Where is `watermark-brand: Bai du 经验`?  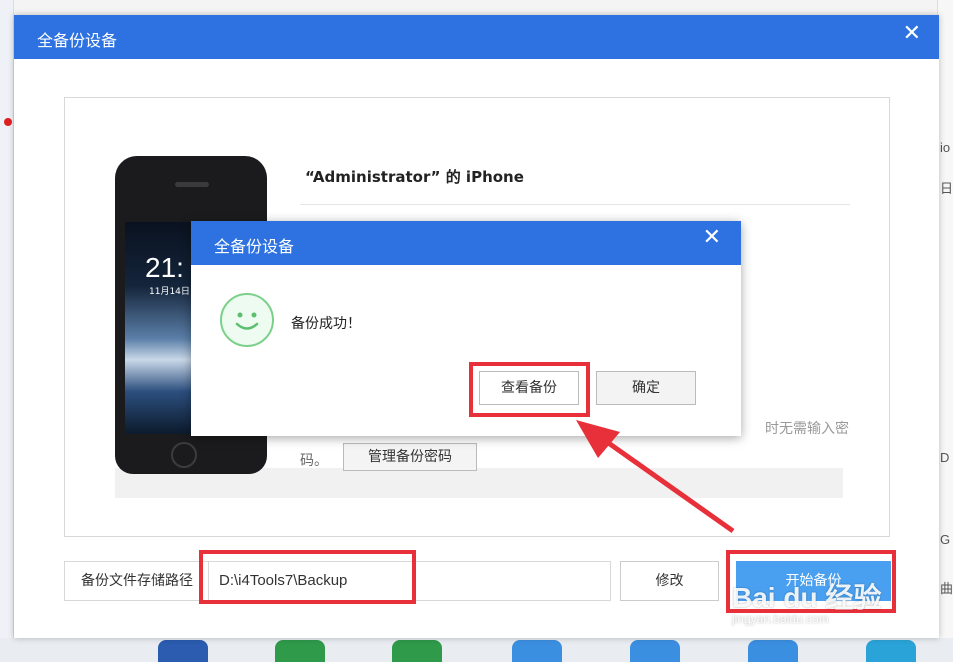 watermark-brand: Bai du 经验 is located at coordinates (807, 597).